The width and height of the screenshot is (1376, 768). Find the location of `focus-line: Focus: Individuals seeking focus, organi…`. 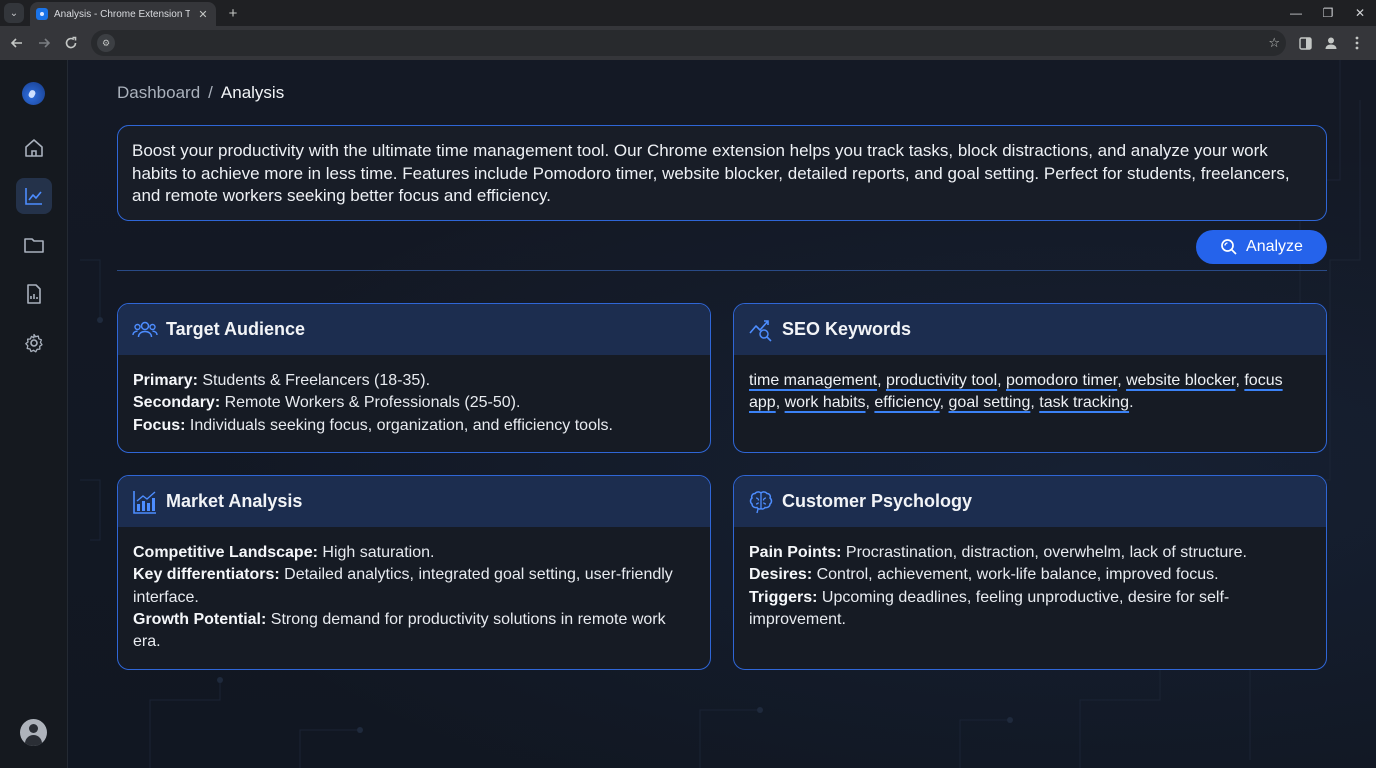

focus-line: Focus: Individuals seeking focus, organi… is located at coordinates (373, 425).